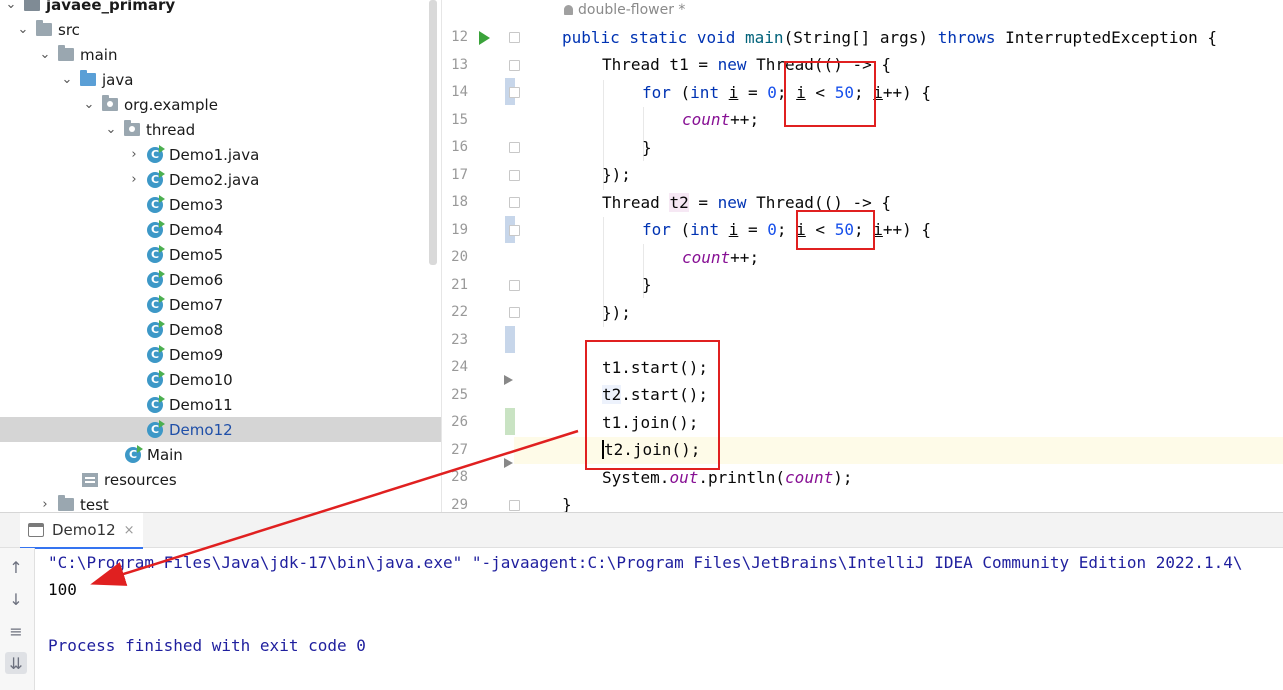 The width and height of the screenshot is (1283, 690). What do you see at coordinates (616, 174) in the screenshot?
I see `code-line-17: });` at bounding box center [616, 174].